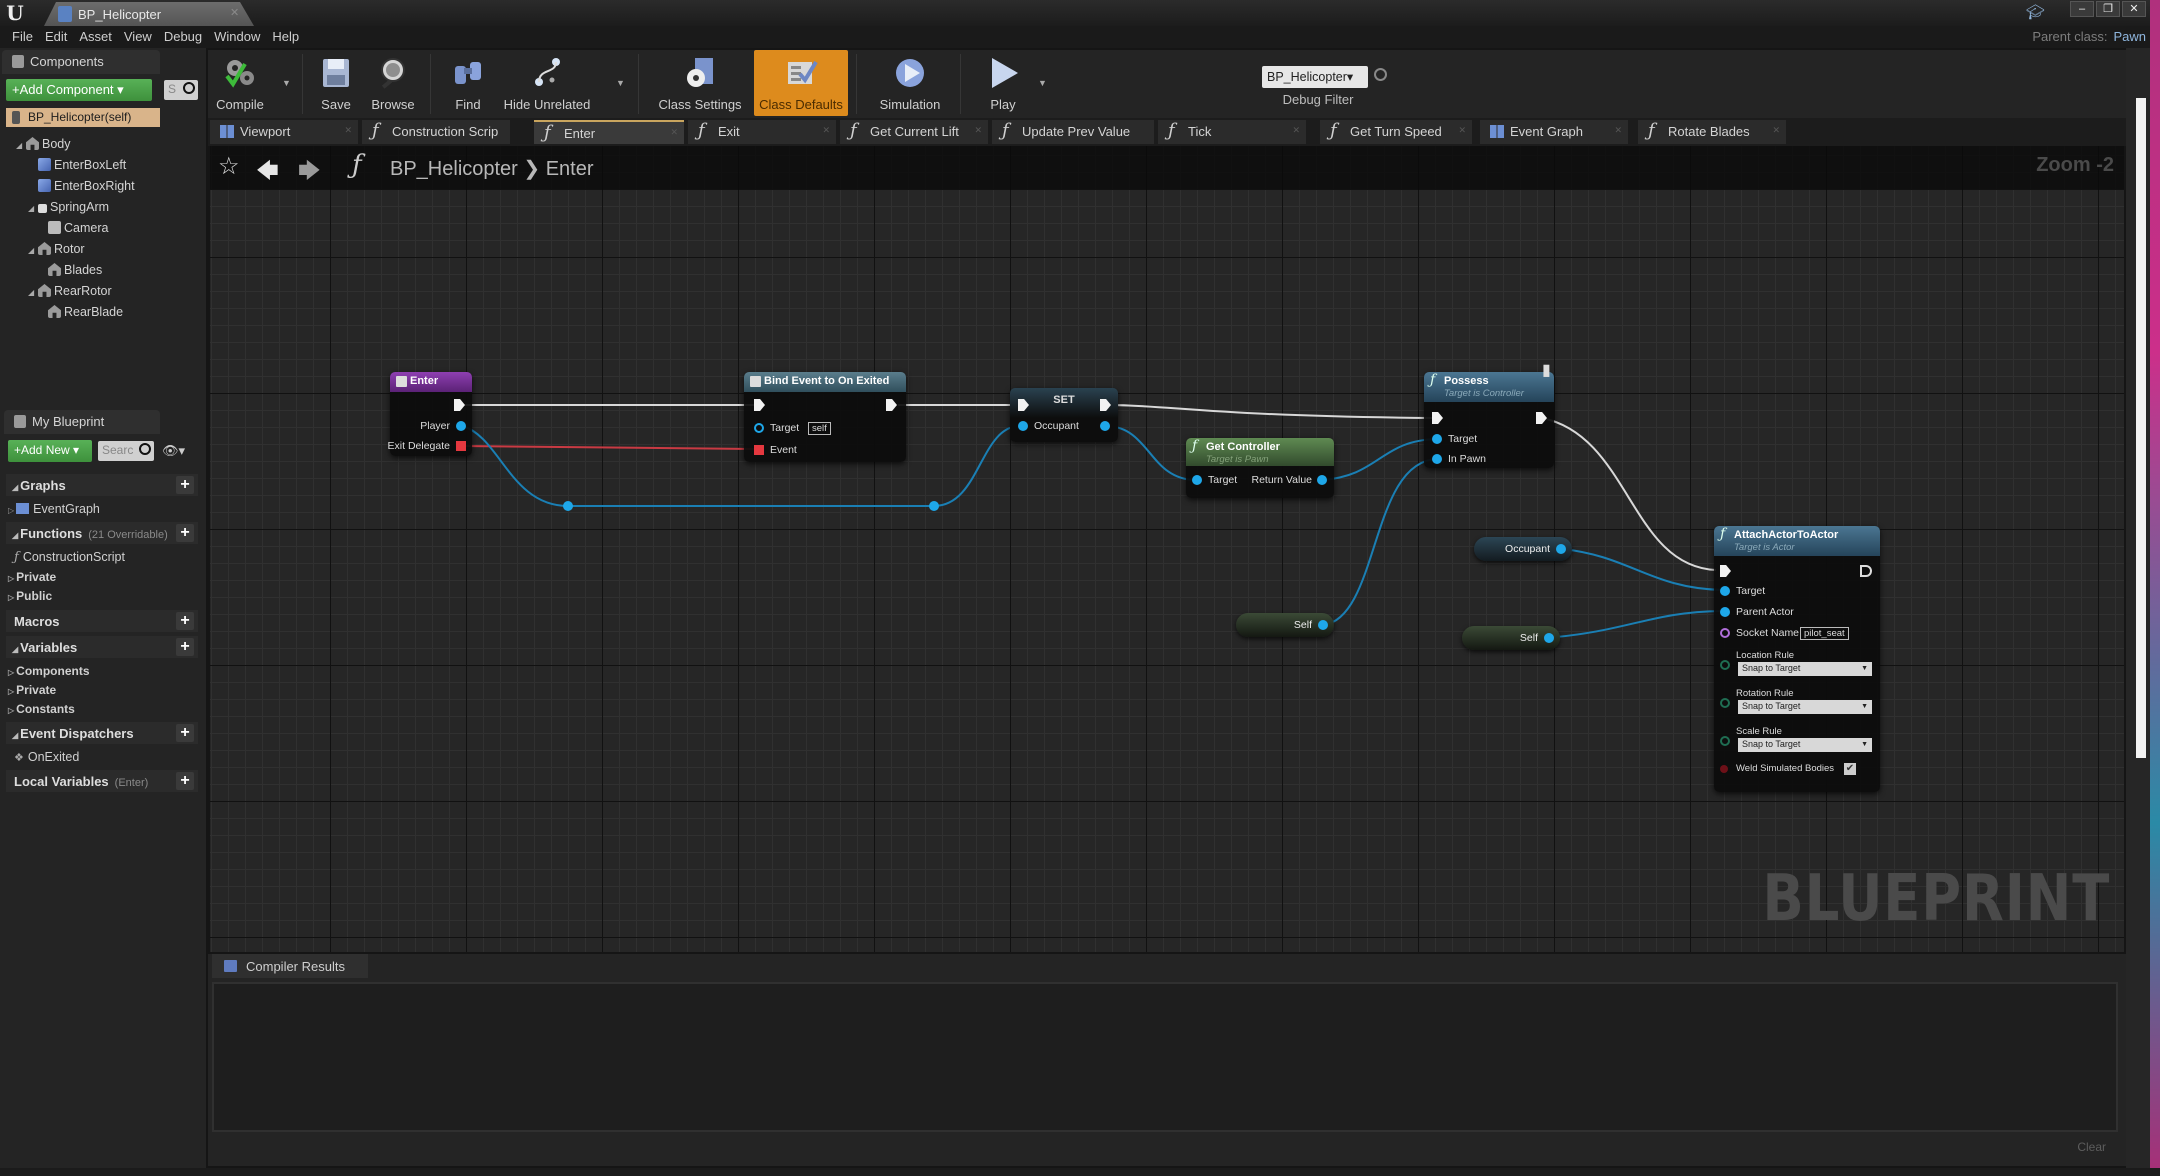  Describe the element at coordinates (185, 733) in the screenshot. I see `add-event-dispatcher-button: +` at that location.